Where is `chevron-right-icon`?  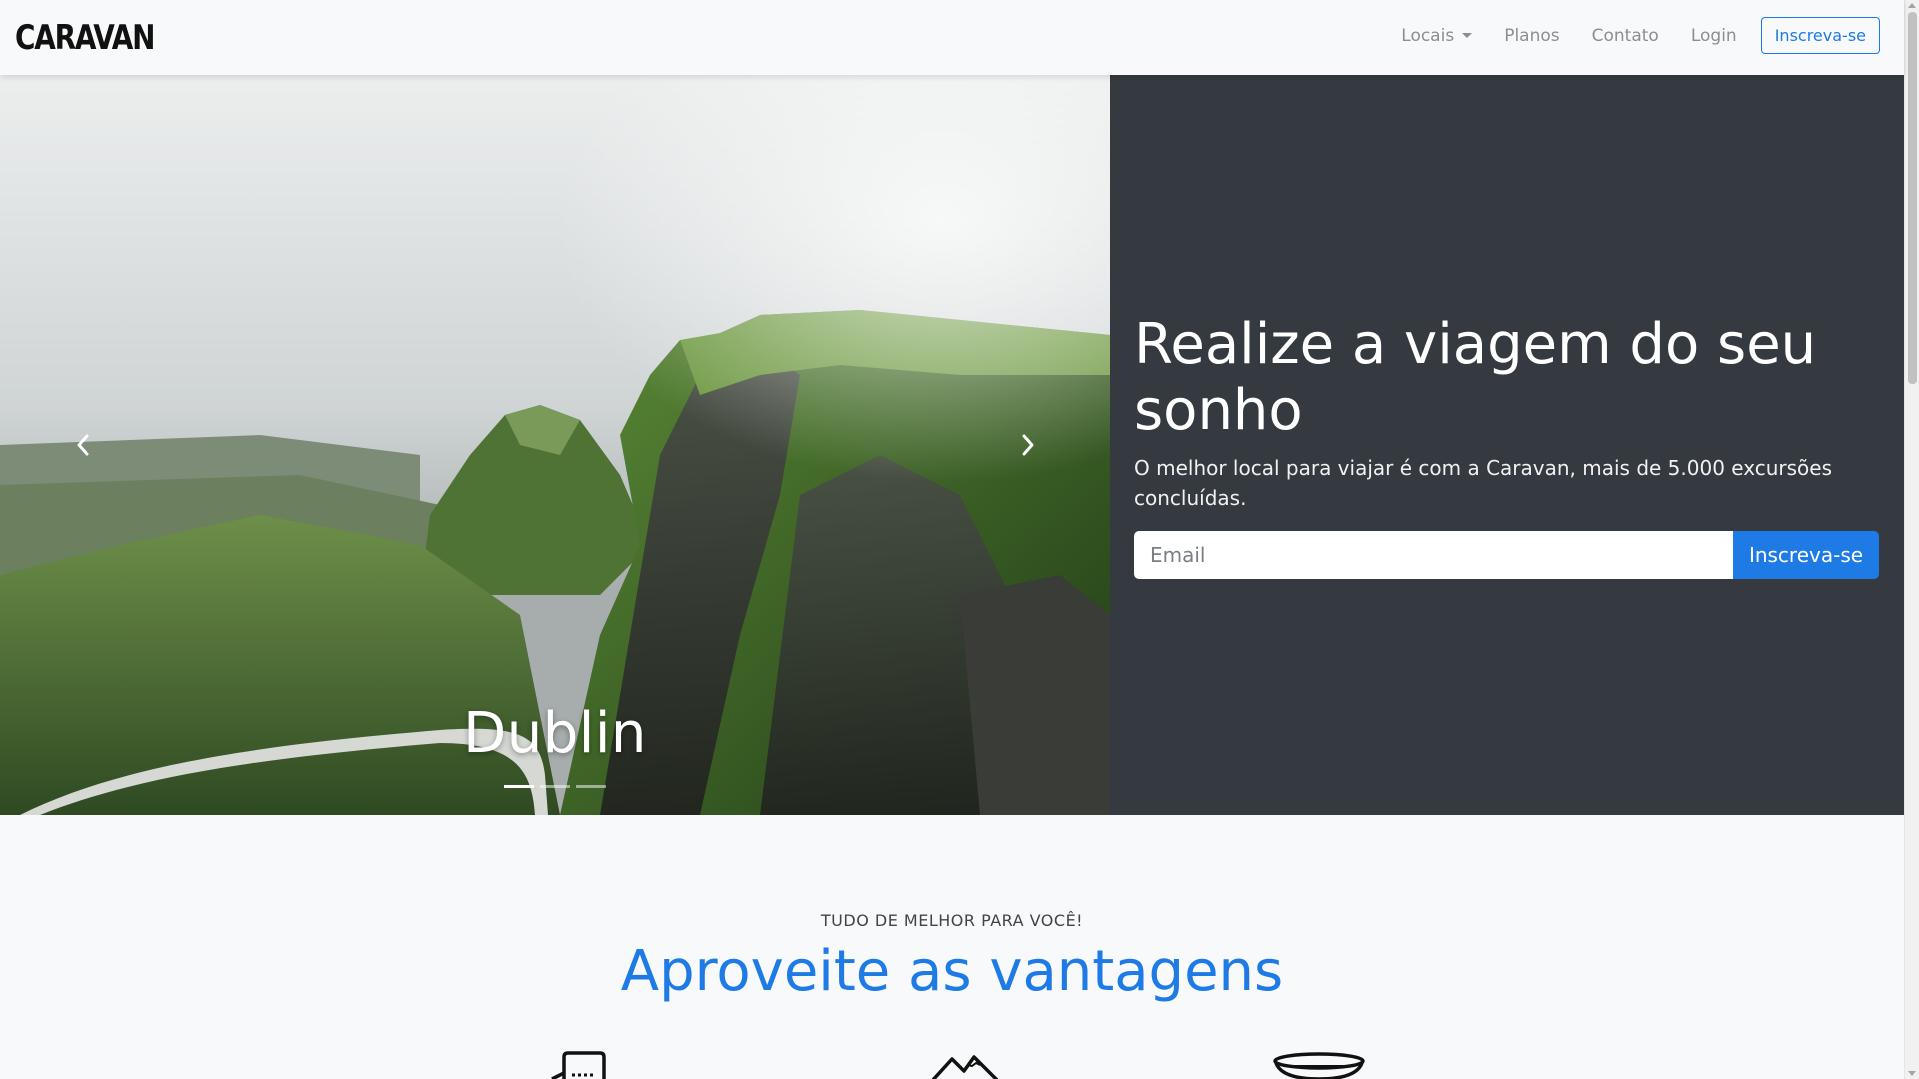
chevron-right-icon is located at coordinates (1028, 445).